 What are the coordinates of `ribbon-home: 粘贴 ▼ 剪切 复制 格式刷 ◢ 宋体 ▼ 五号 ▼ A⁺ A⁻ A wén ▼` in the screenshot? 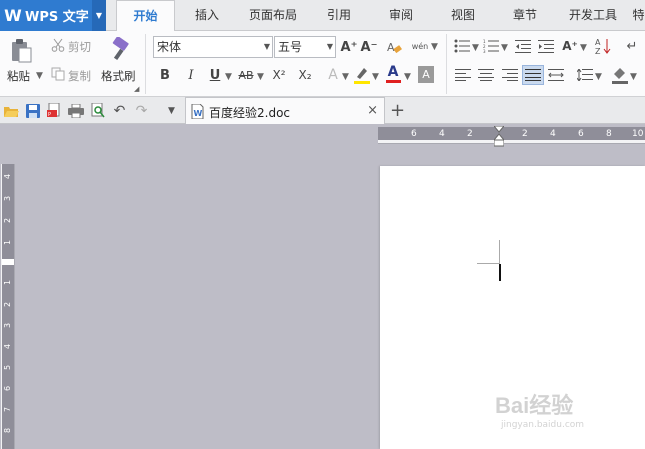 It's located at (322, 64).